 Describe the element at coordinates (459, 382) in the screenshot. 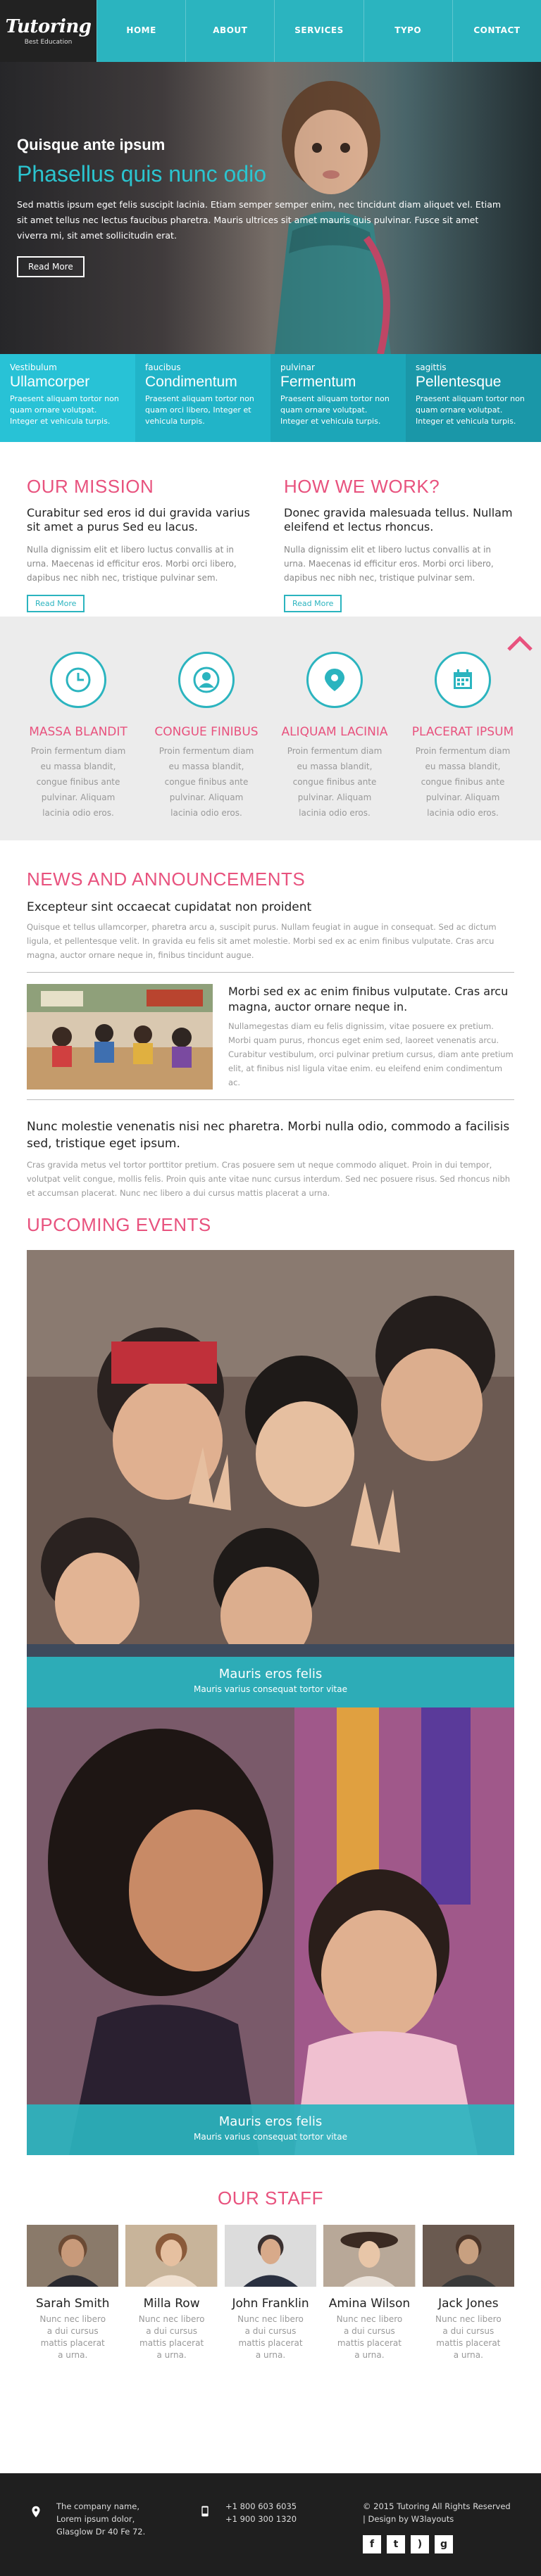

I see `feature-title: Pellentesque` at that location.